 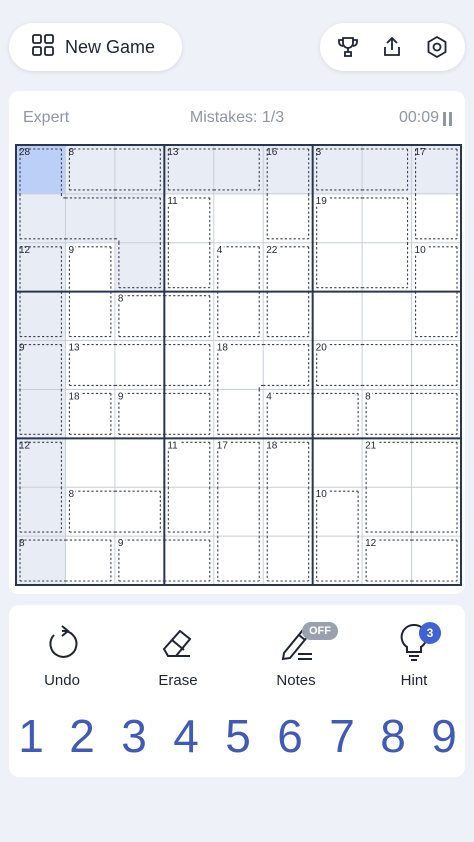 I want to click on undo-label: Undo, so click(x=62, y=680).